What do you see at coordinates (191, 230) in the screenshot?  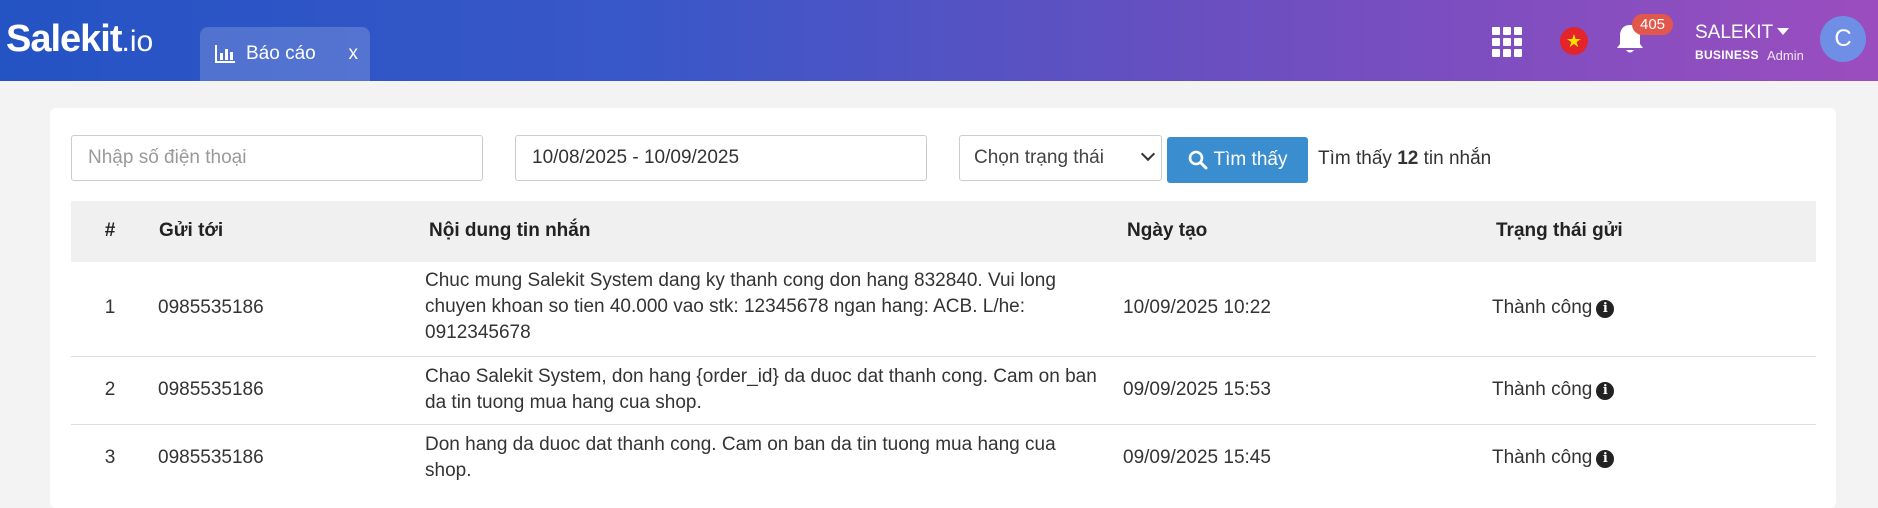 I see `header-to: Gửi tới` at bounding box center [191, 230].